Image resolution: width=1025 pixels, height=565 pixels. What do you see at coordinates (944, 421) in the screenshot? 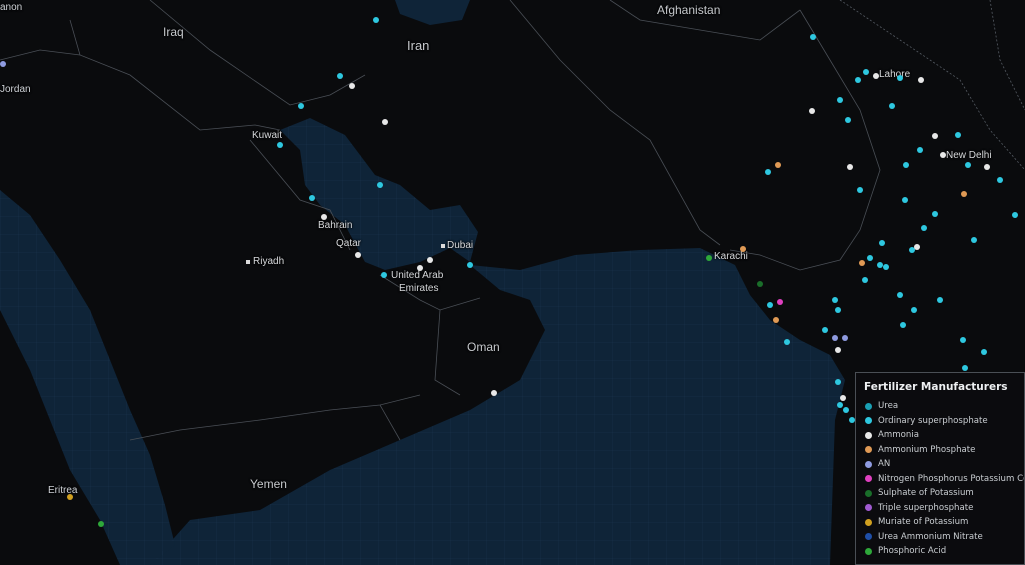
I see `legend-item: Ordinary superphosphate` at bounding box center [944, 421].